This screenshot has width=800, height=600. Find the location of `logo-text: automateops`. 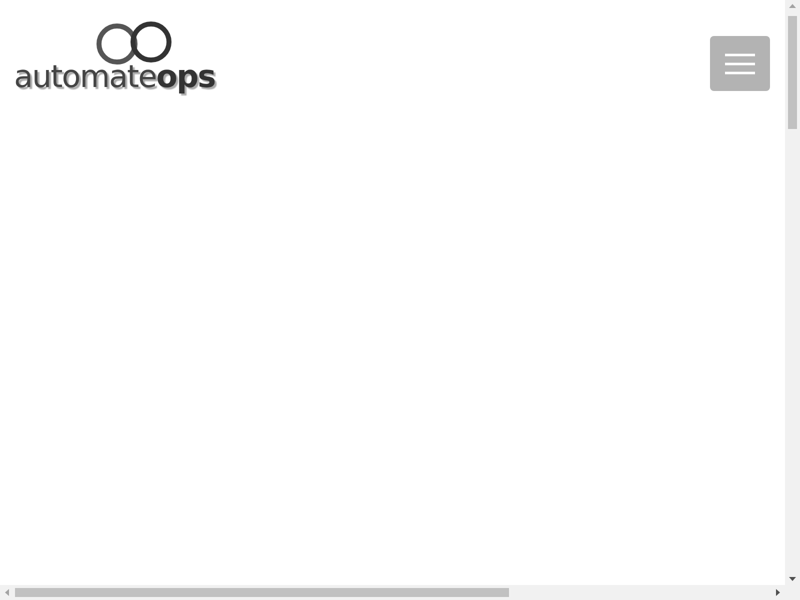

logo-text: automateops is located at coordinates (115, 77).